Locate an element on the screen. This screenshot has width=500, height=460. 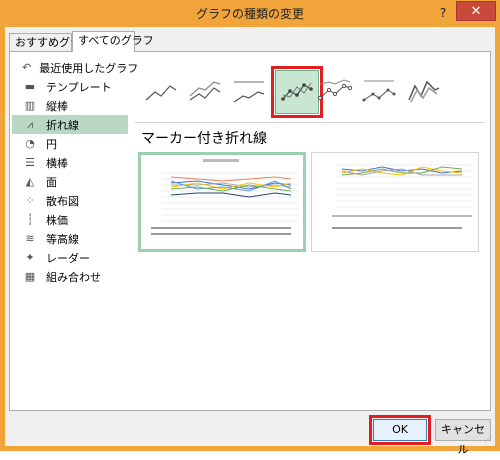
folder-icon: ▬ is located at coordinates (30, 86).